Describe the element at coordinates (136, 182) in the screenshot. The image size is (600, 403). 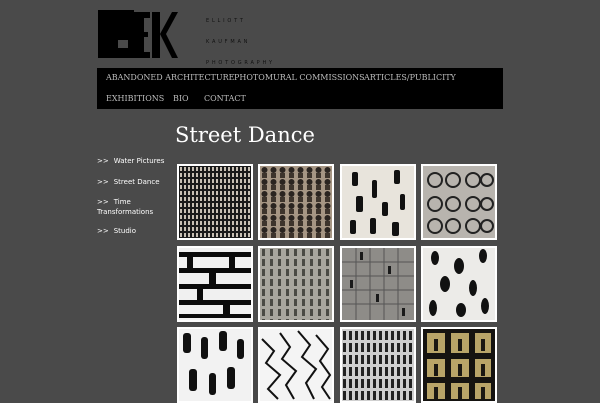
I see `sidebar-item-label: Street Dance` at that location.